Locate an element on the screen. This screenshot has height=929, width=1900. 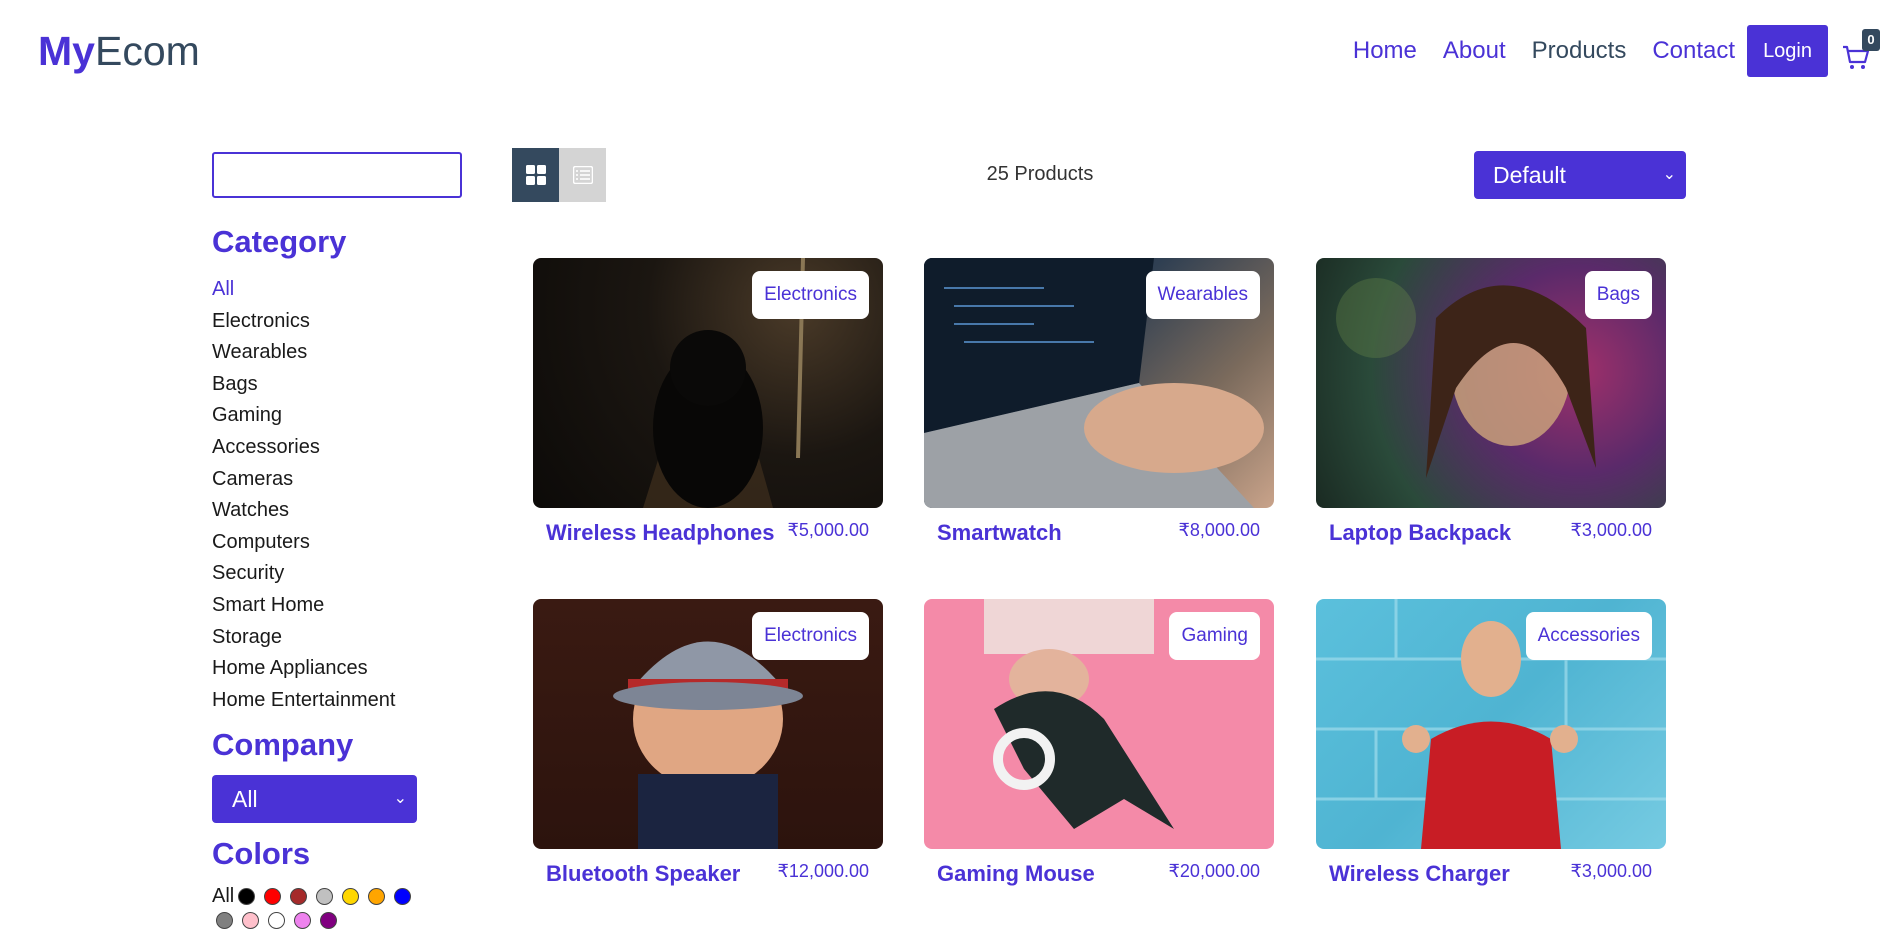
logo-text: Ecom is located at coordinates (147, 51).